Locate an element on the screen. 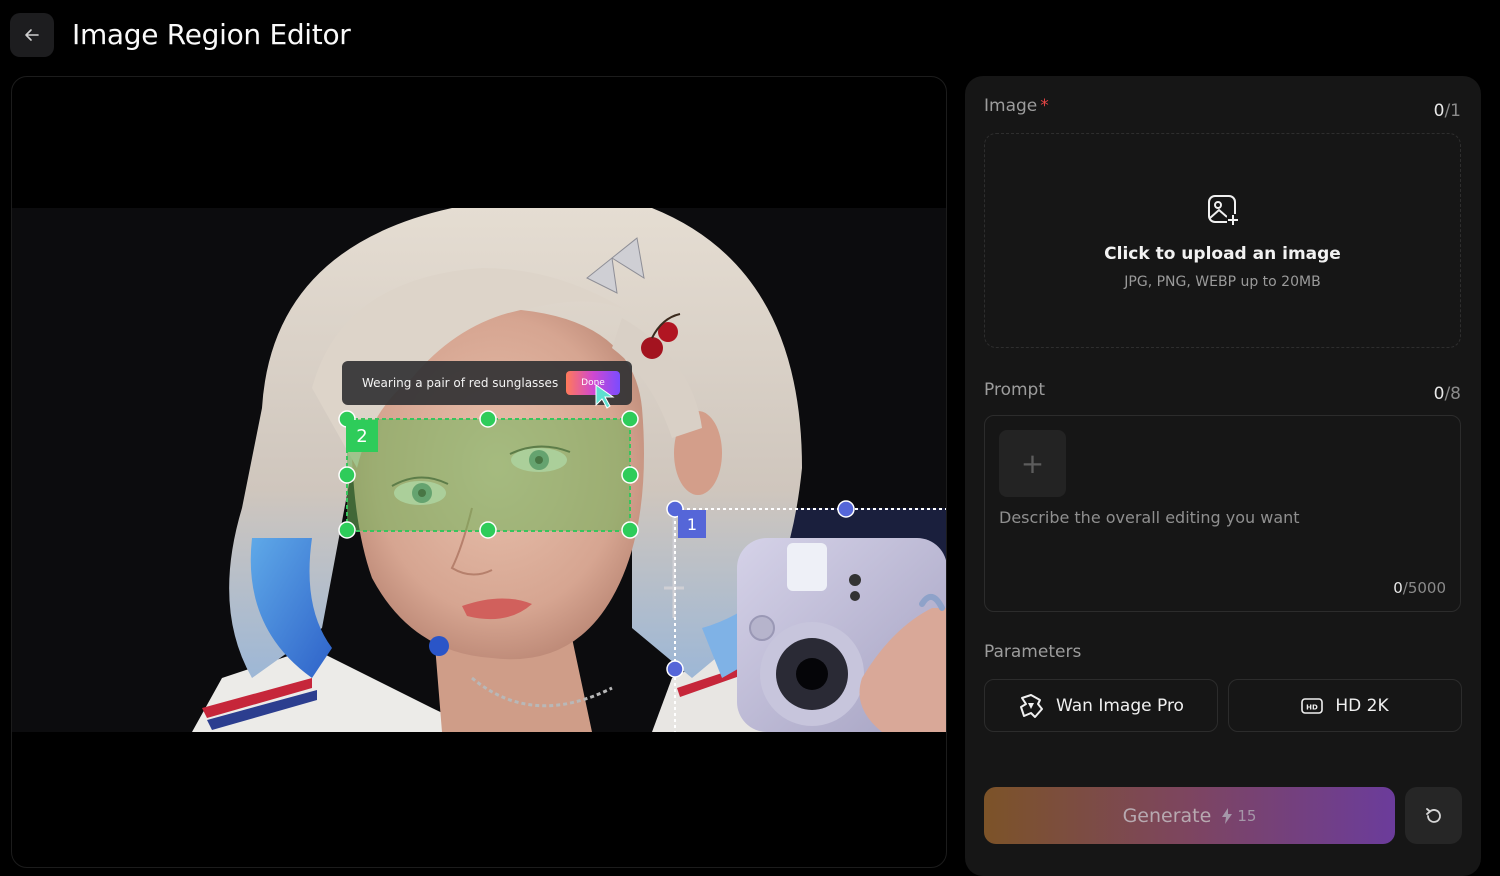 The width and height of the screenshot is (1500, 876). model-select: Wan Image Pro is located at coordinates (1101, 705).